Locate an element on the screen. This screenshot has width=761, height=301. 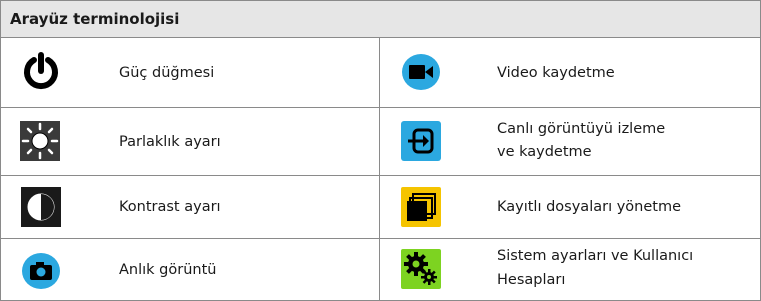
folders-icon is located at coordinates (421, 207).